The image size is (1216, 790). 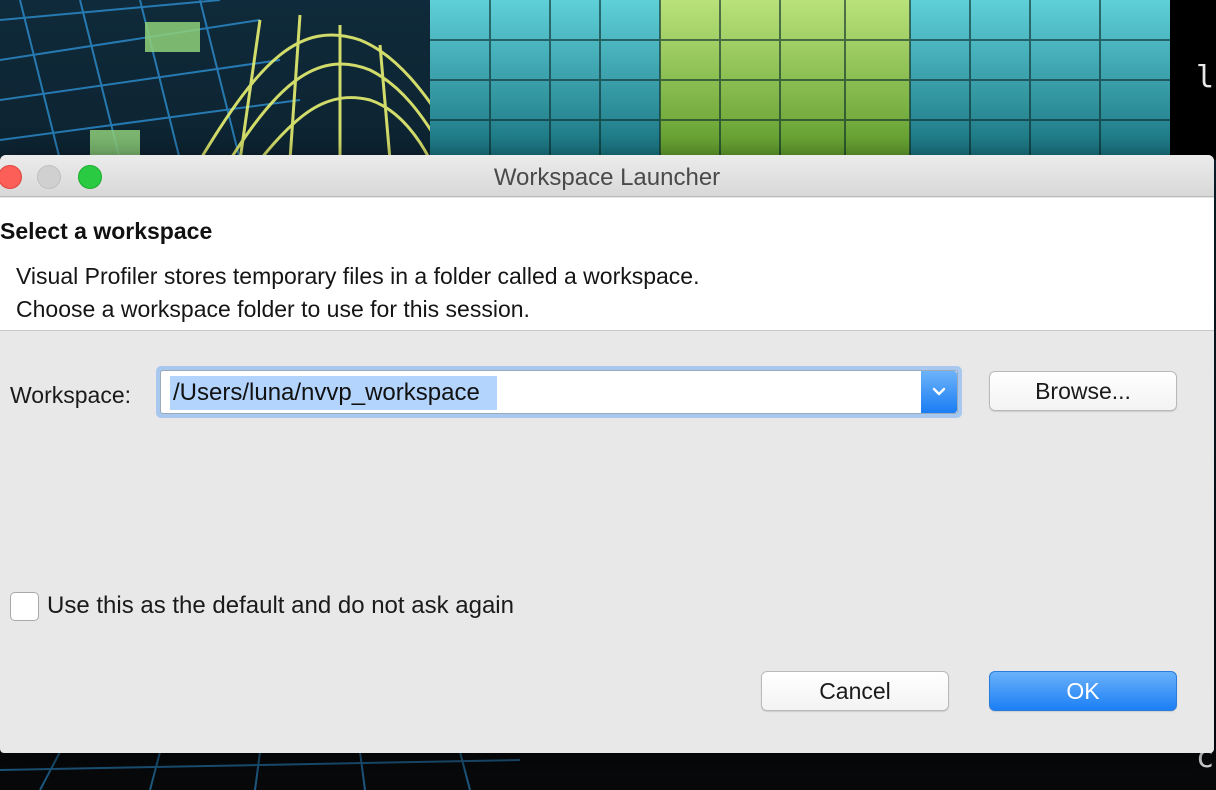 I want to click on window-title: Workspace Launcher, so click(x=607, y=177).